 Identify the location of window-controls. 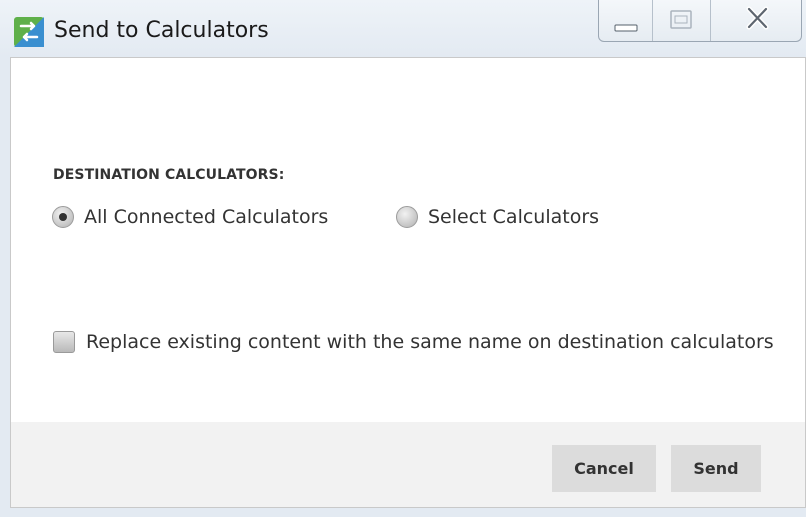
(700, 21).